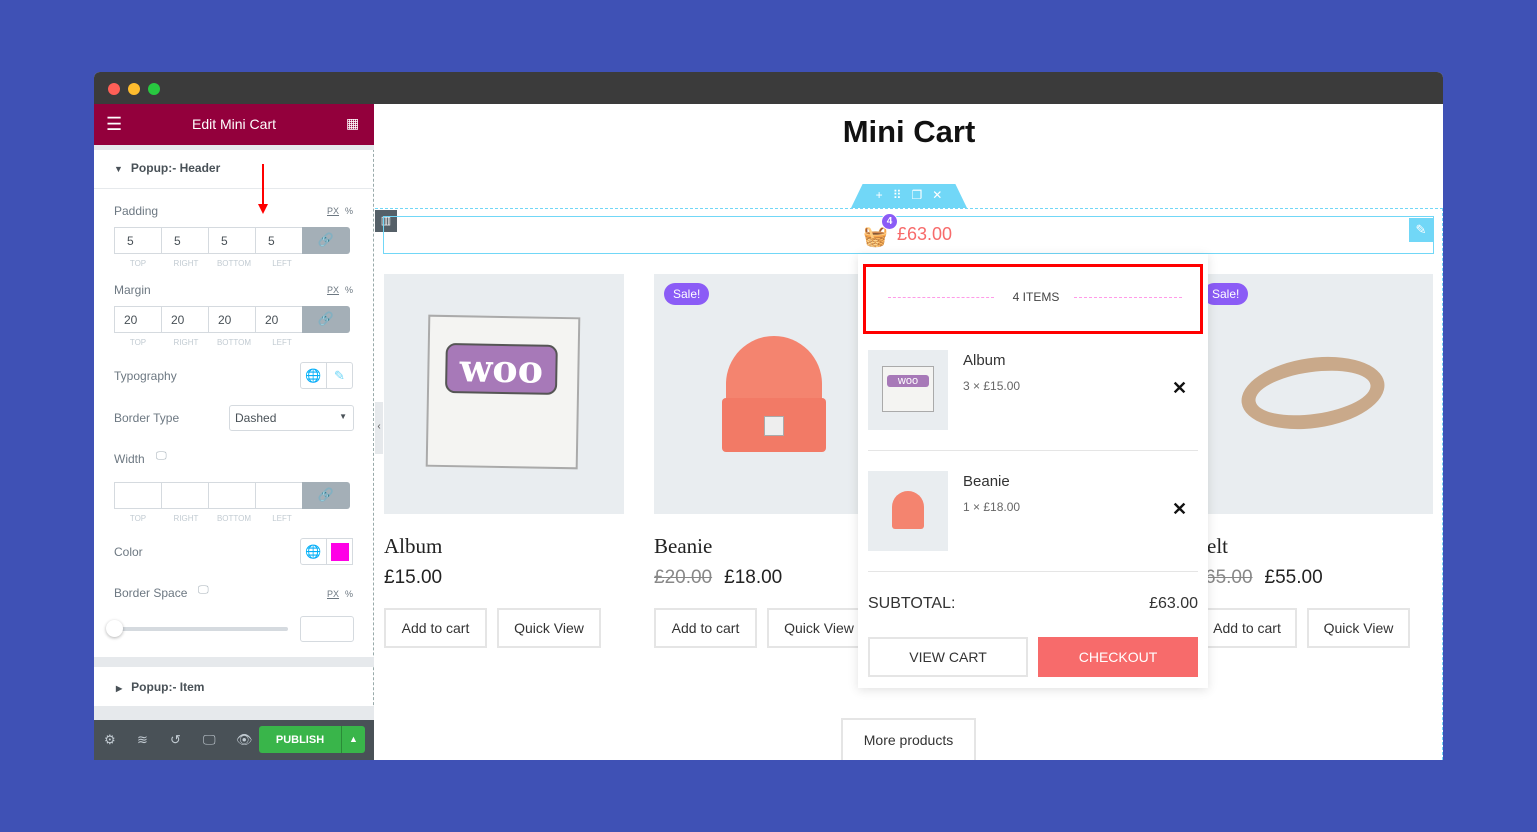 Image resolution: width=1537 pixels, height=832 pixels. I want to click on section-popup-header: ▼ Popup:- Header, so click(167, 168).